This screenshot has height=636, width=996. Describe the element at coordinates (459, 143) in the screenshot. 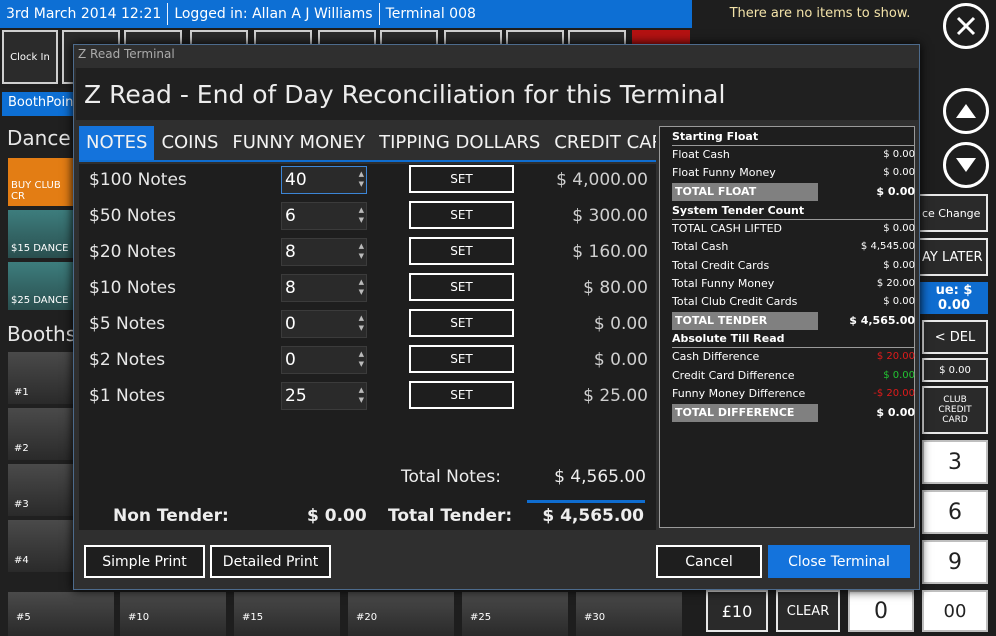

I see `tab-tipping-dollars: TIPPING DOLLARS` at that location.